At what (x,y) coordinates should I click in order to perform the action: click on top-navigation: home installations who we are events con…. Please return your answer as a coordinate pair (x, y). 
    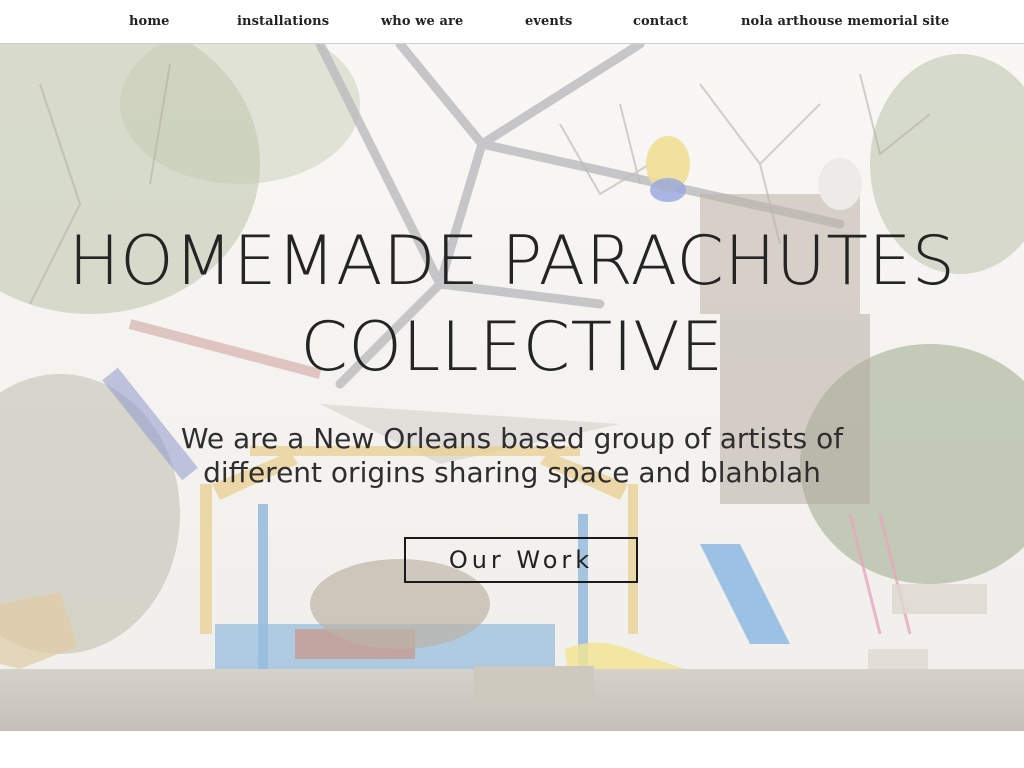
    Looking at the image, I should click on (512, 22).